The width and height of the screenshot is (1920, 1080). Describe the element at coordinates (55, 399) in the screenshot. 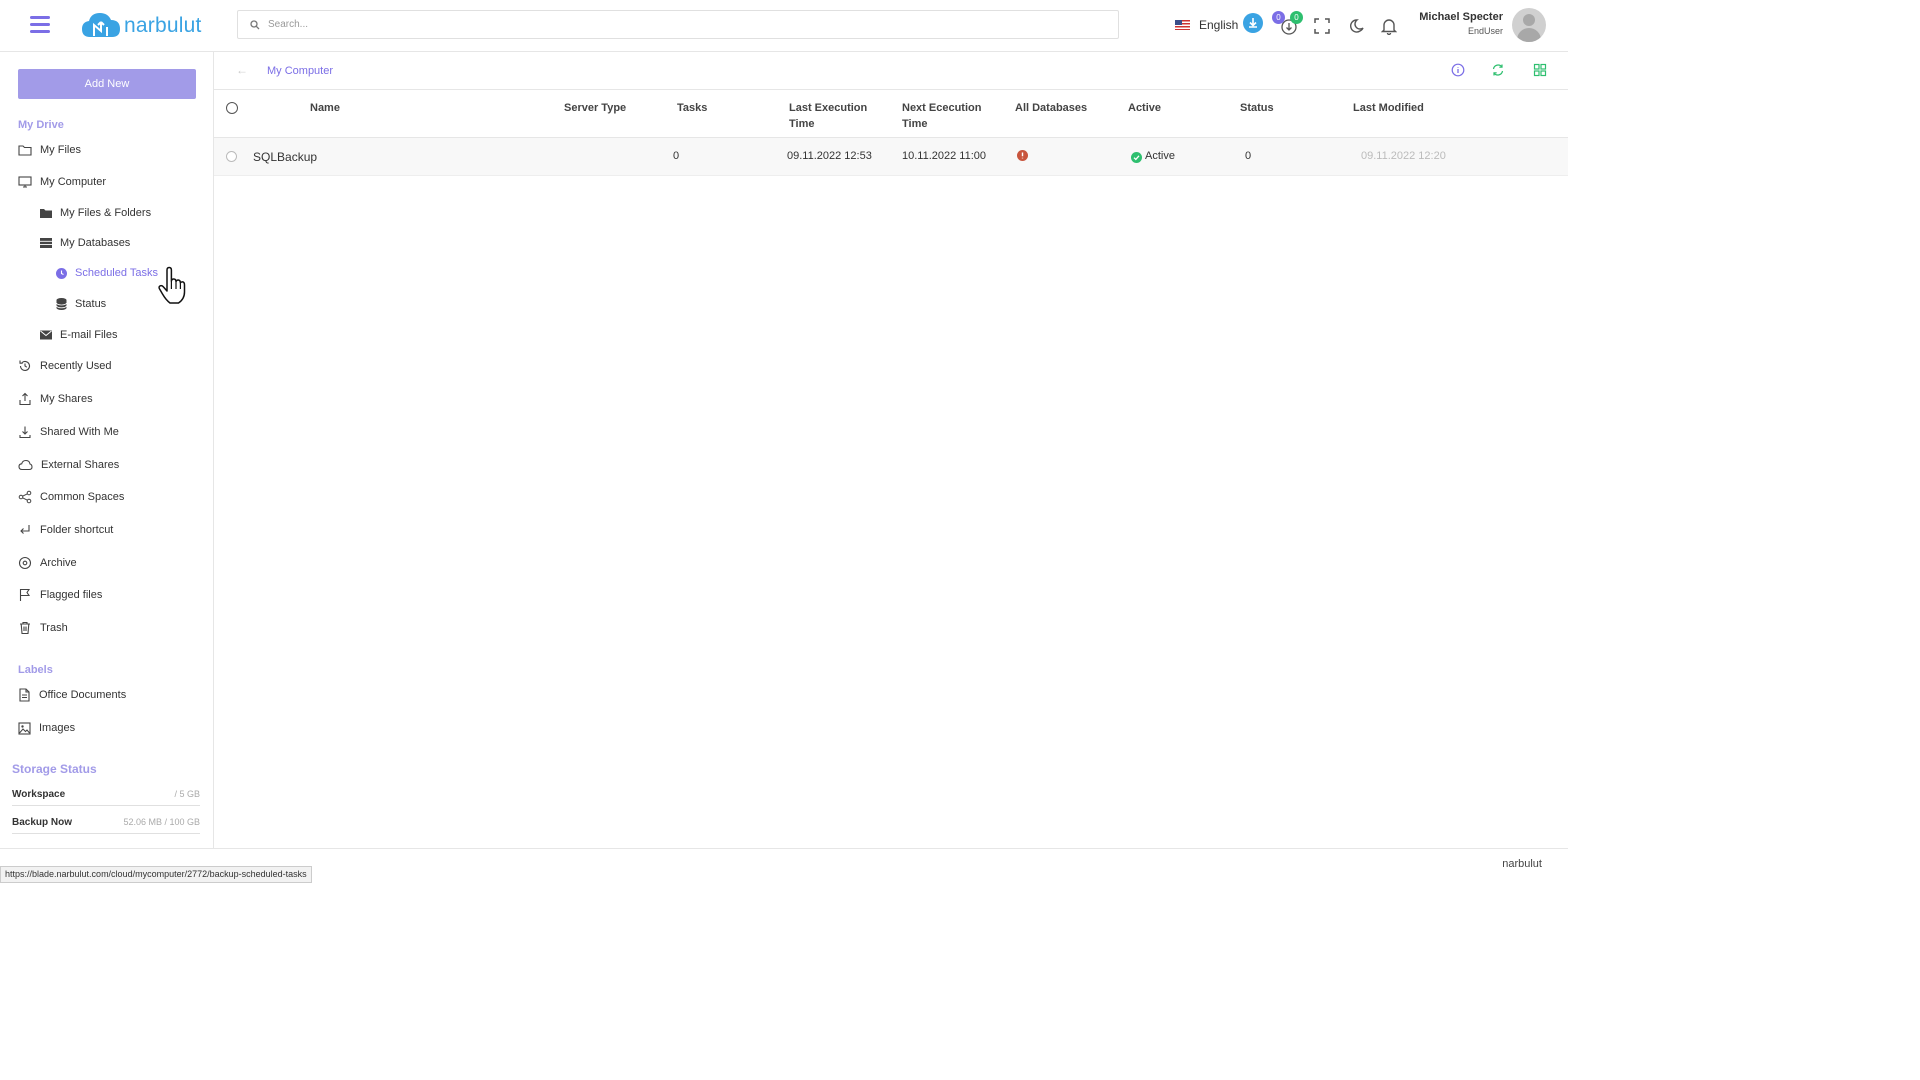

I see `sidebar-item-my-shares: My Shares` at that location.